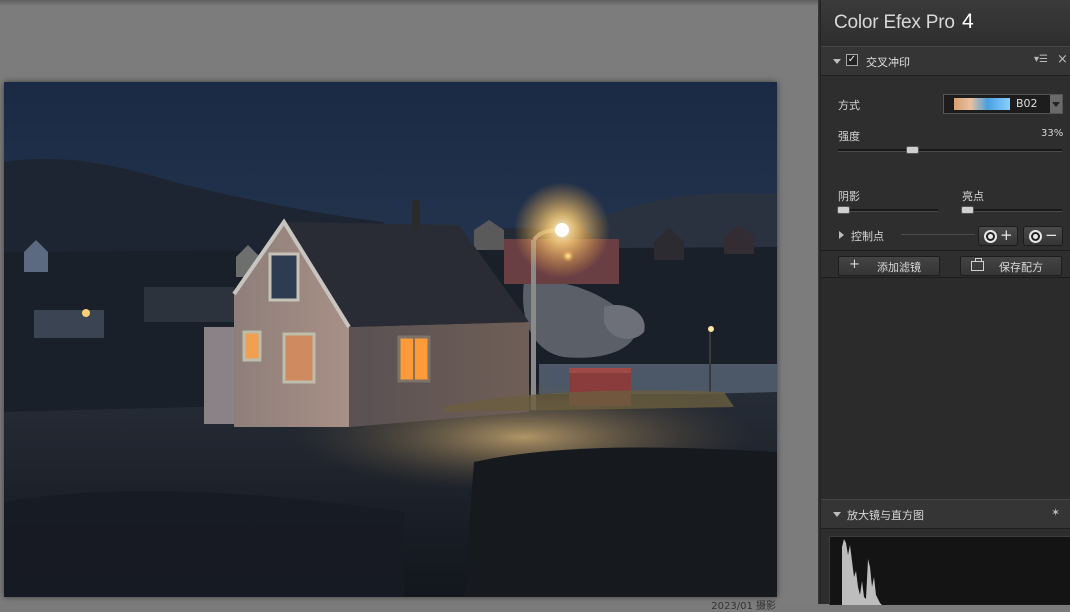 The image size is (1070, 612). I want to click on minus-icon: −, so click(1051, 235).